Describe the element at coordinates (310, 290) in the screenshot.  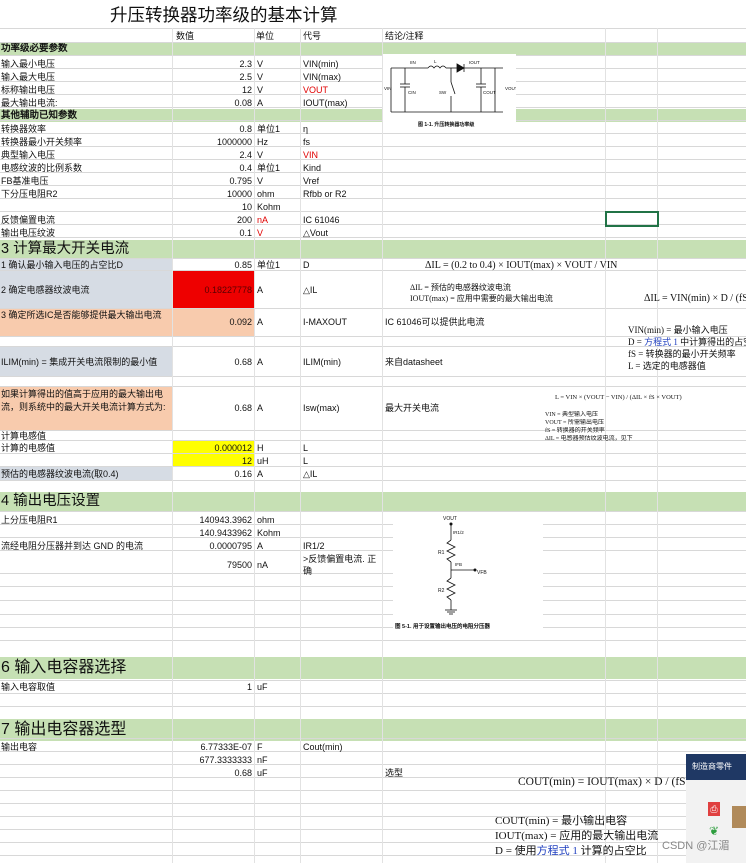
I see `cell-code: △IL` at that location.